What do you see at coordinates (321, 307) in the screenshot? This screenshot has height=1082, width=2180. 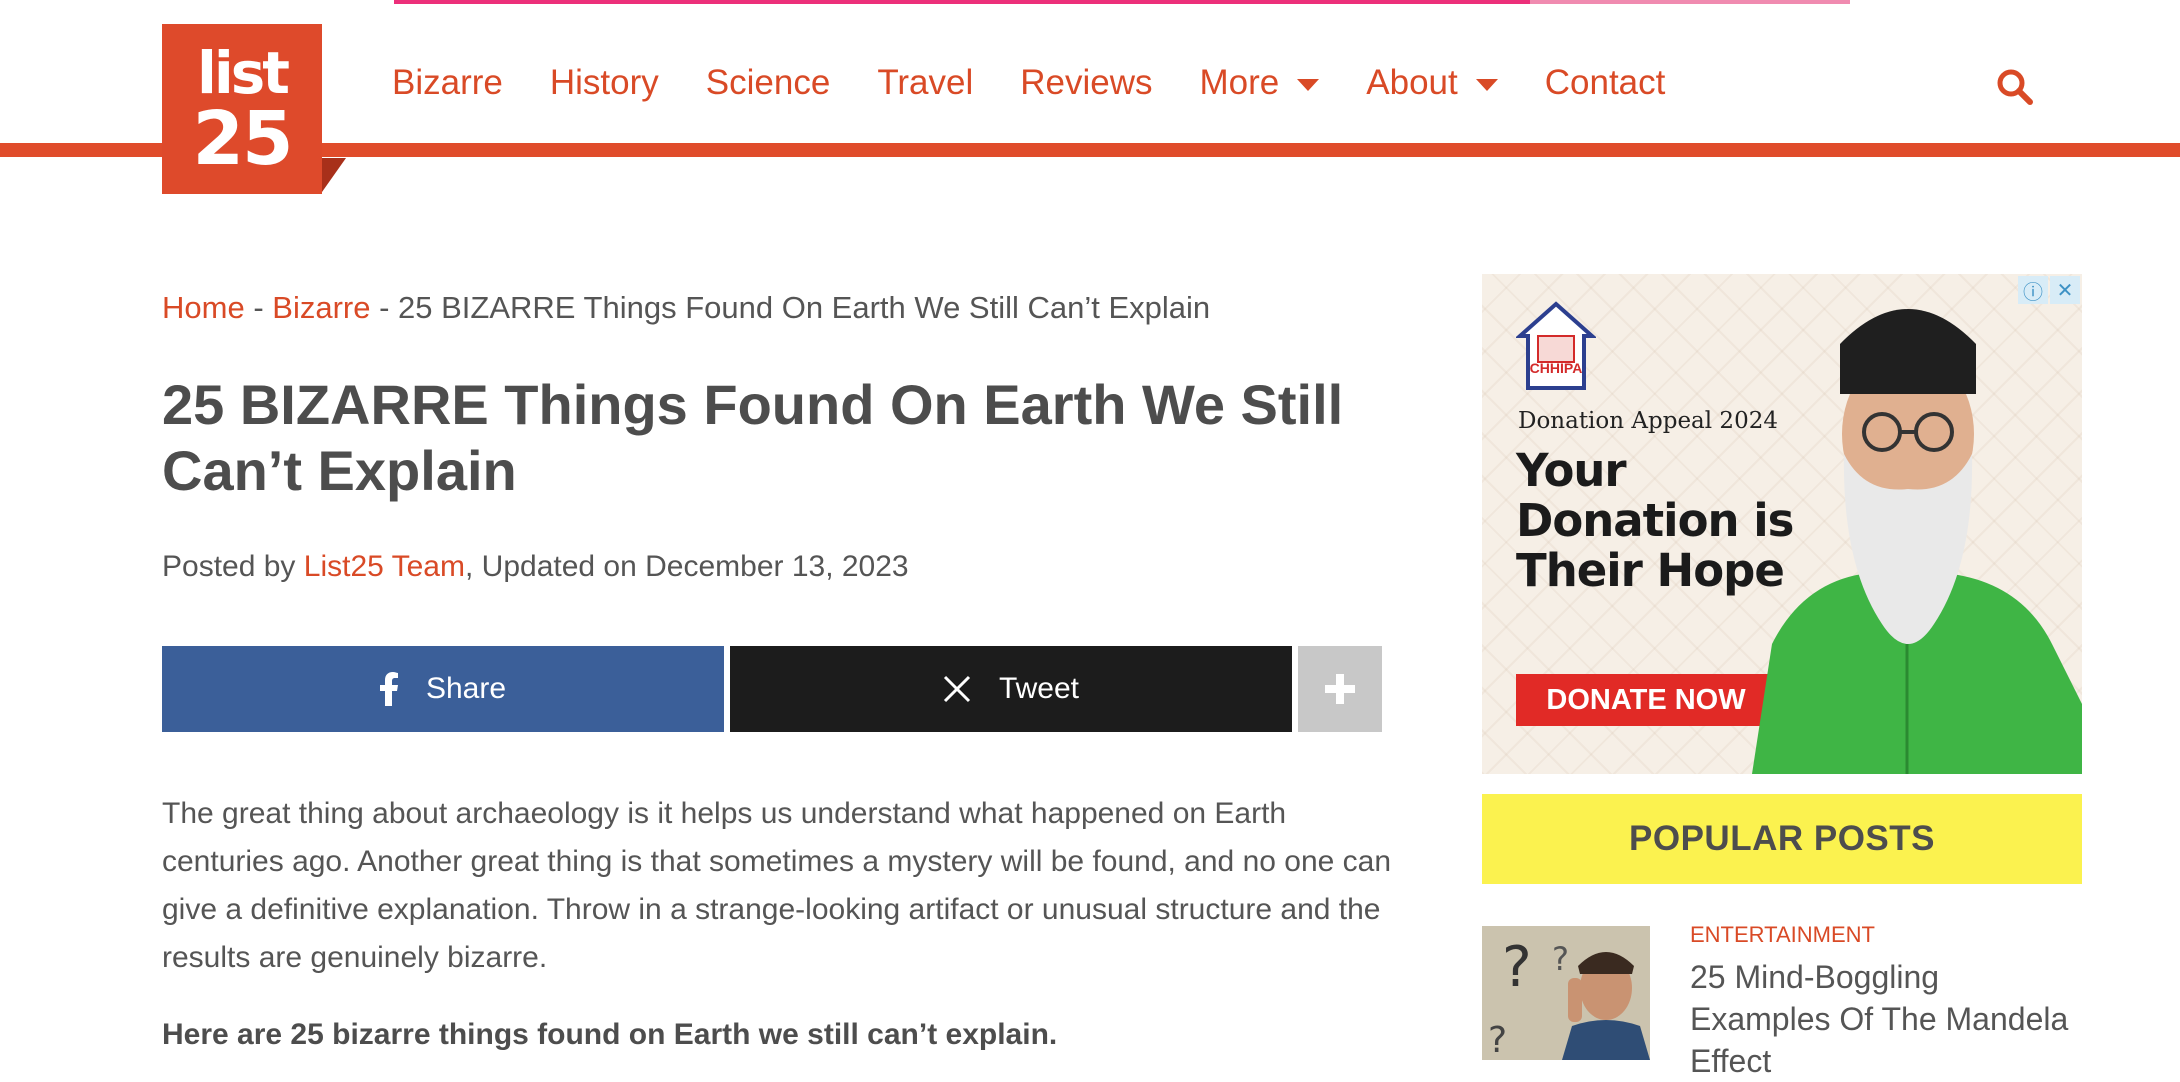 I see `breadcrumb-category: Bizarre` at bounding box center [321, 307].